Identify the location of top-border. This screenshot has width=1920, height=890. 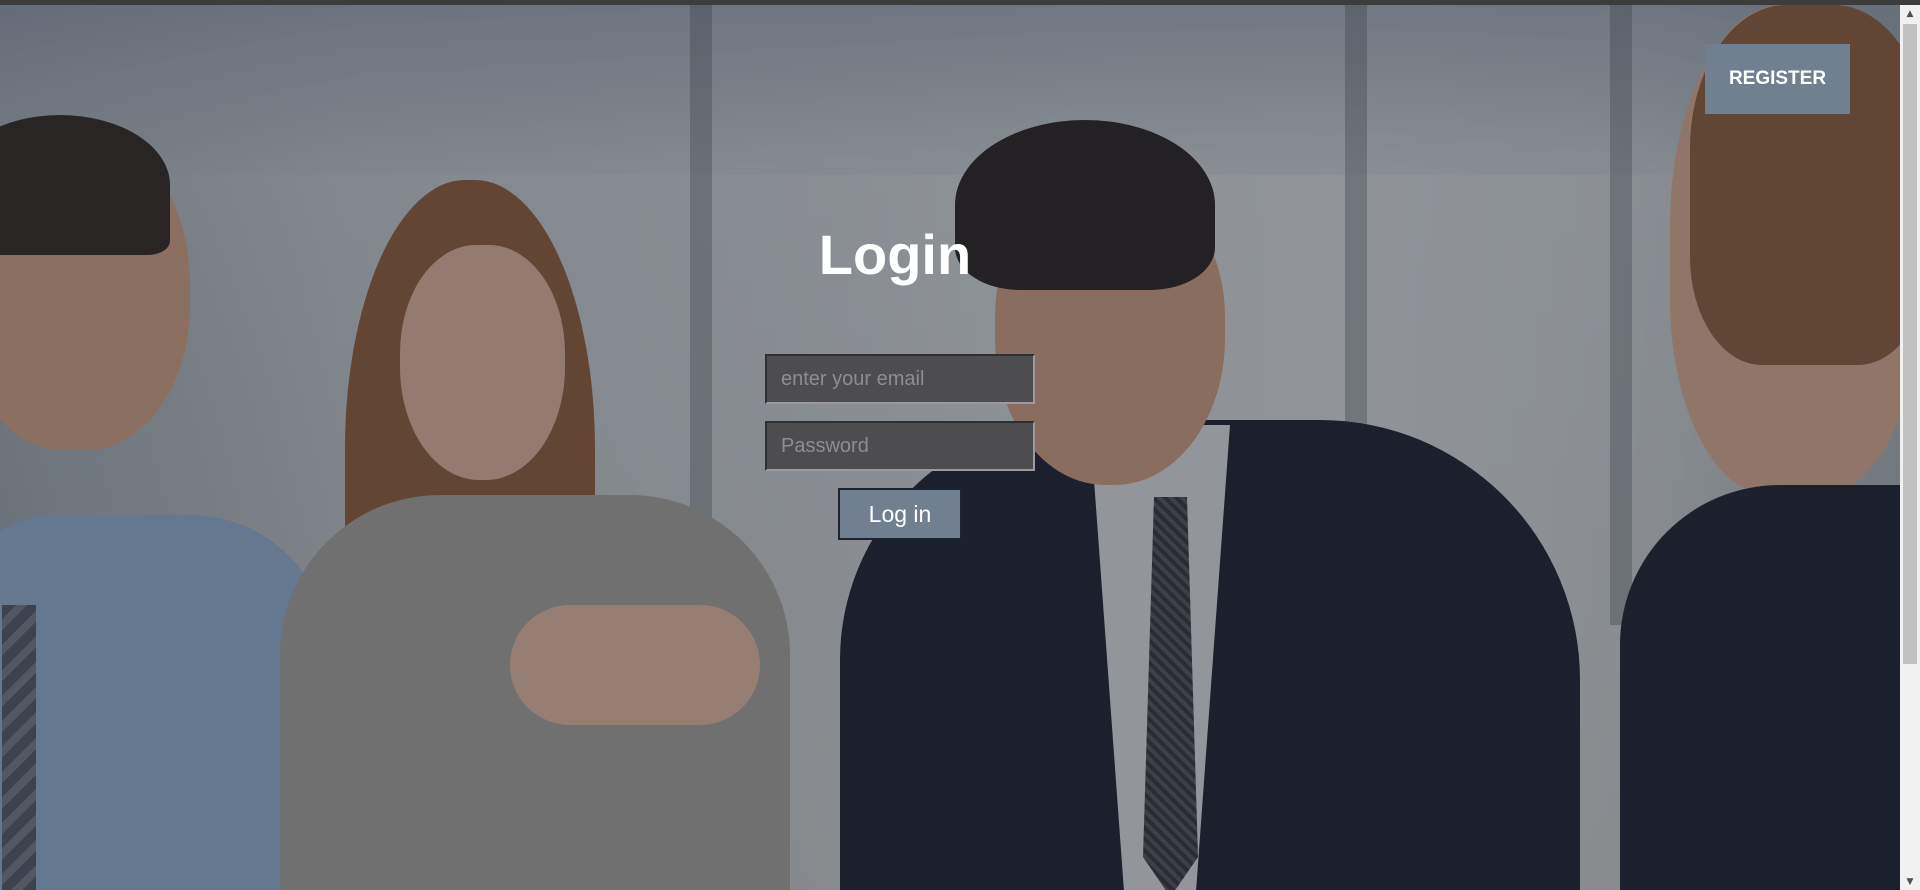
(960, 2).